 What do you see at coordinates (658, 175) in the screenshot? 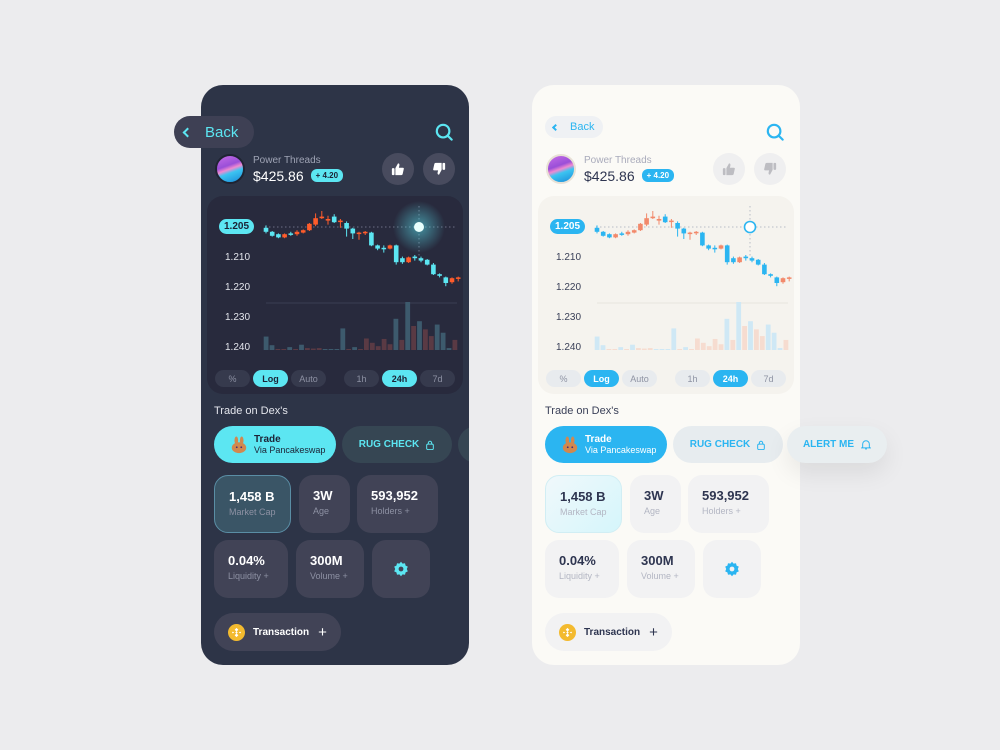
I see `price-change-badge: + 4.20` at bounding box center [658, 175].